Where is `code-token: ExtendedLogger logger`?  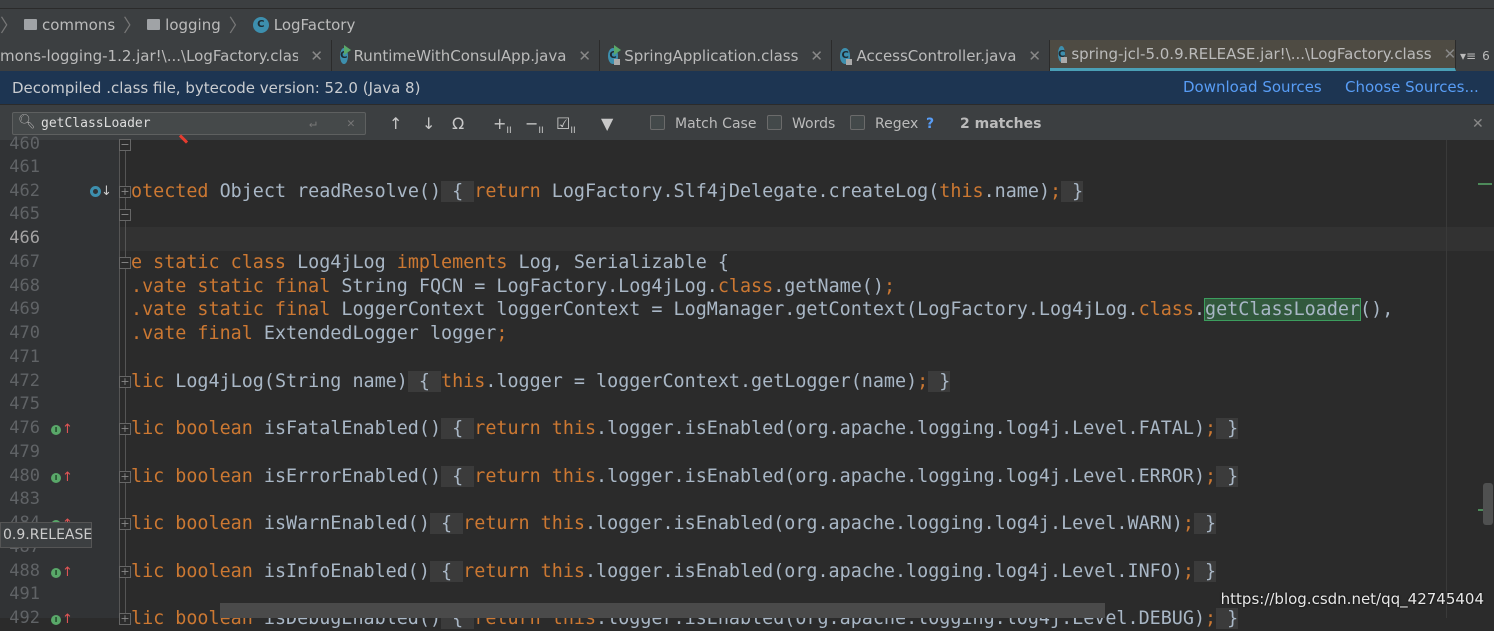 code-token: ExtendedLogger logger is located at coordinates (374, 333).